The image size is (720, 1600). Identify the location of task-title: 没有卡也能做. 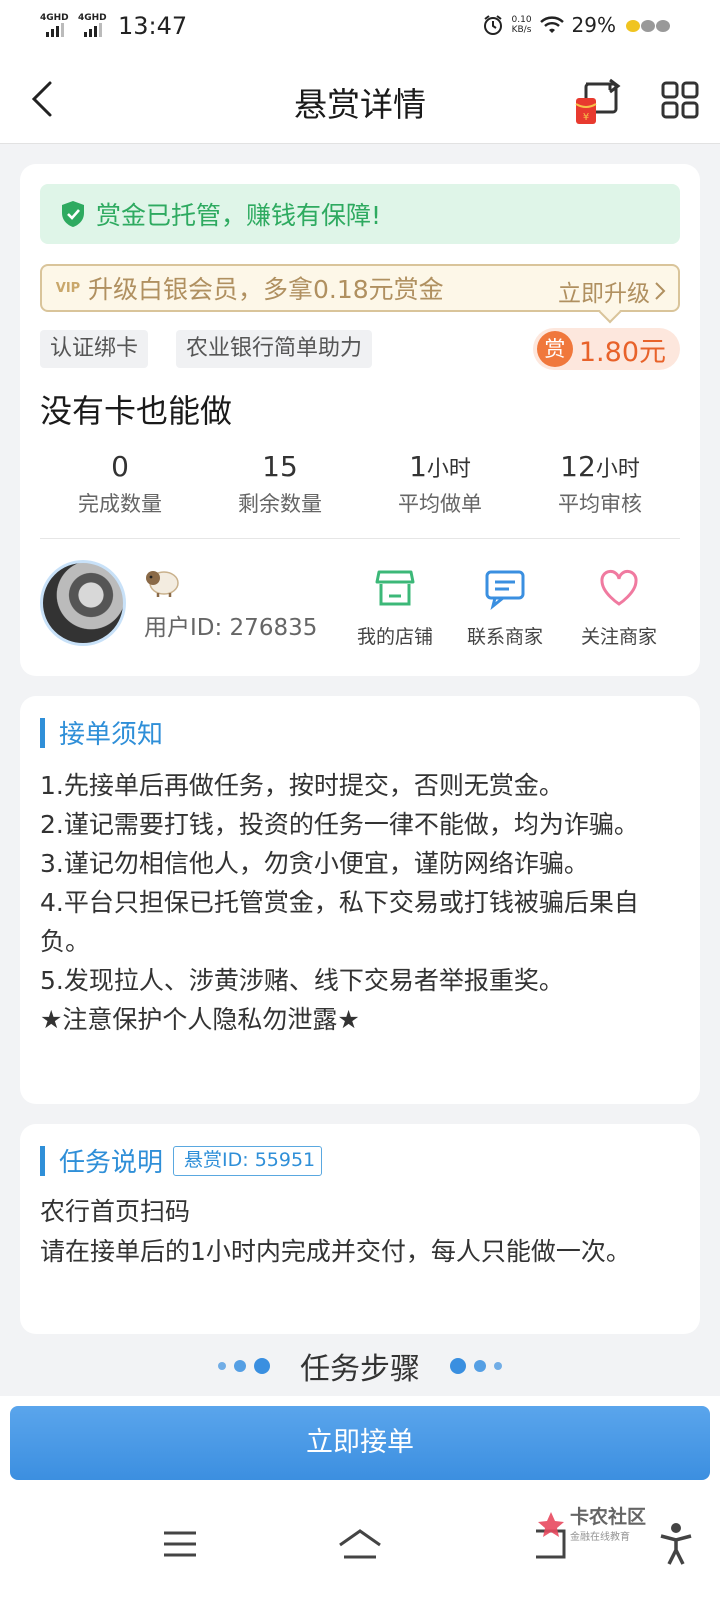
(136, 411).